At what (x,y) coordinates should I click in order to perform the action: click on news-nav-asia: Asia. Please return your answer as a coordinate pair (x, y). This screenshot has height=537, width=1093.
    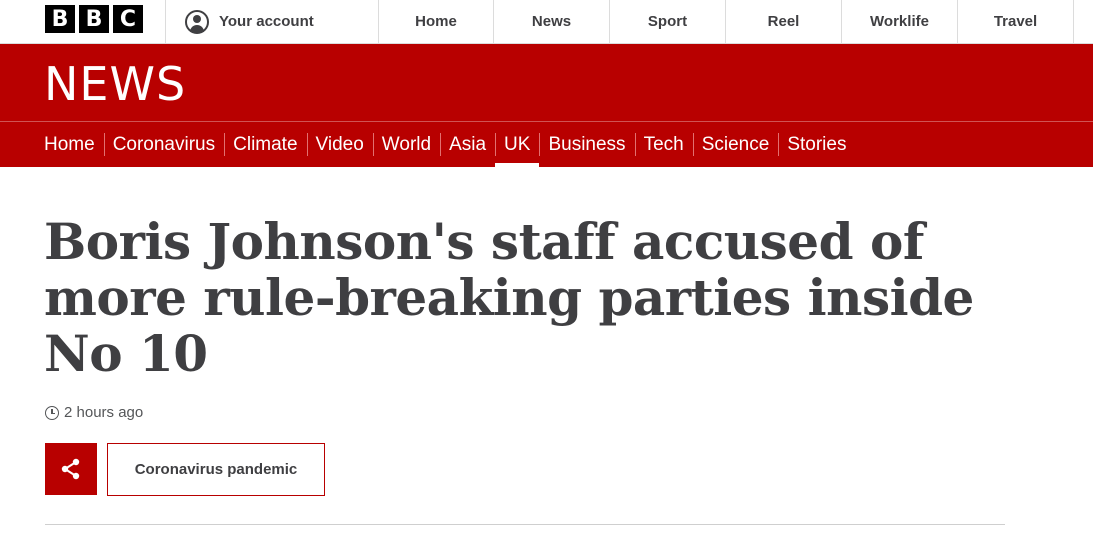
    Looking at the image, I should click on (467, 144).